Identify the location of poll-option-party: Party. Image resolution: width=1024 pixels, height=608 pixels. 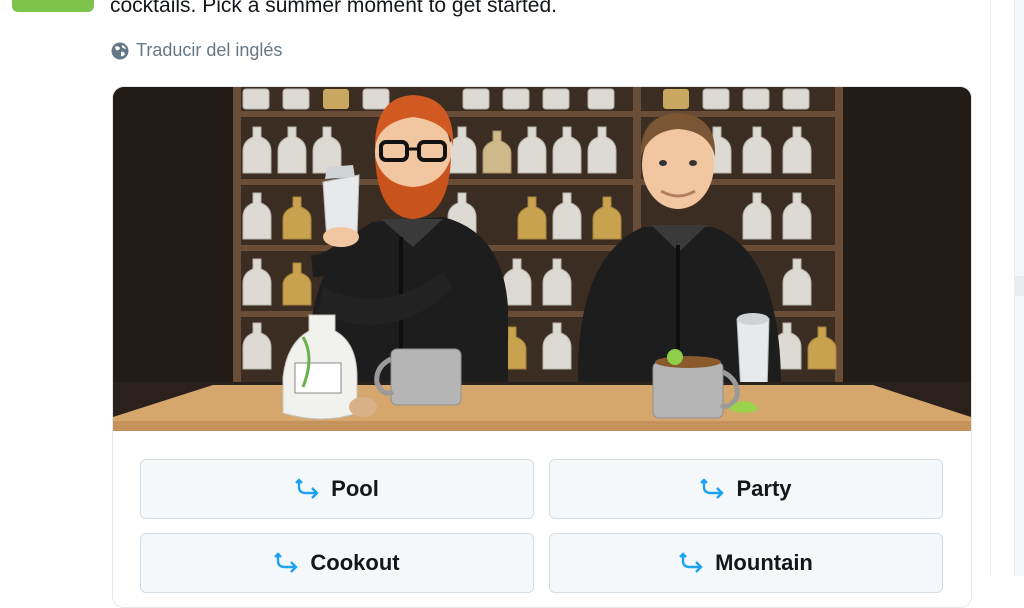
(746, 489).